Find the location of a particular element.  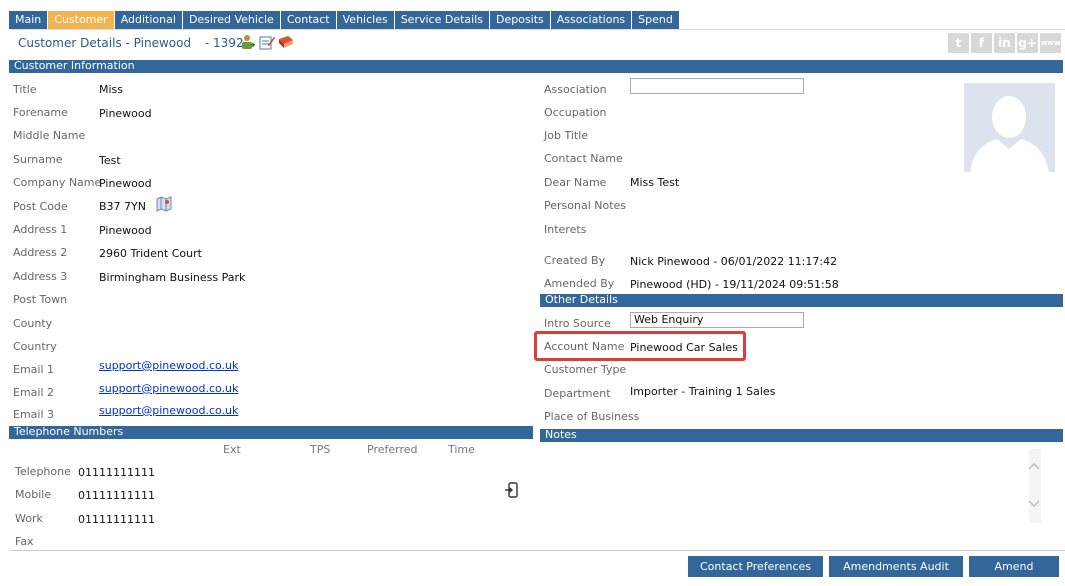

association-label: Association is located at coordinates (575, 89).